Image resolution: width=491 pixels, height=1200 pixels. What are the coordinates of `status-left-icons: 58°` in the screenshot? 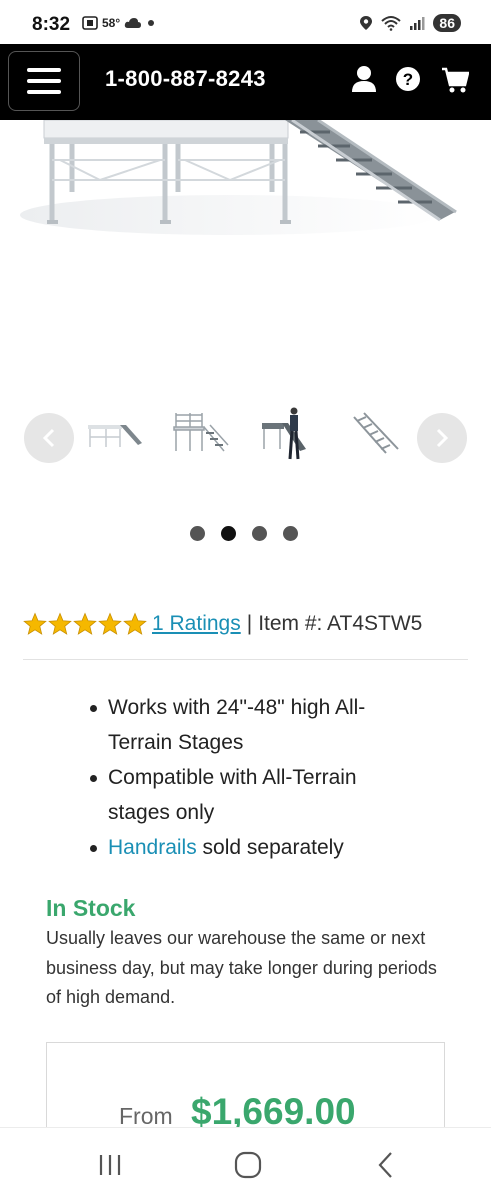 It's located at (119, 23).